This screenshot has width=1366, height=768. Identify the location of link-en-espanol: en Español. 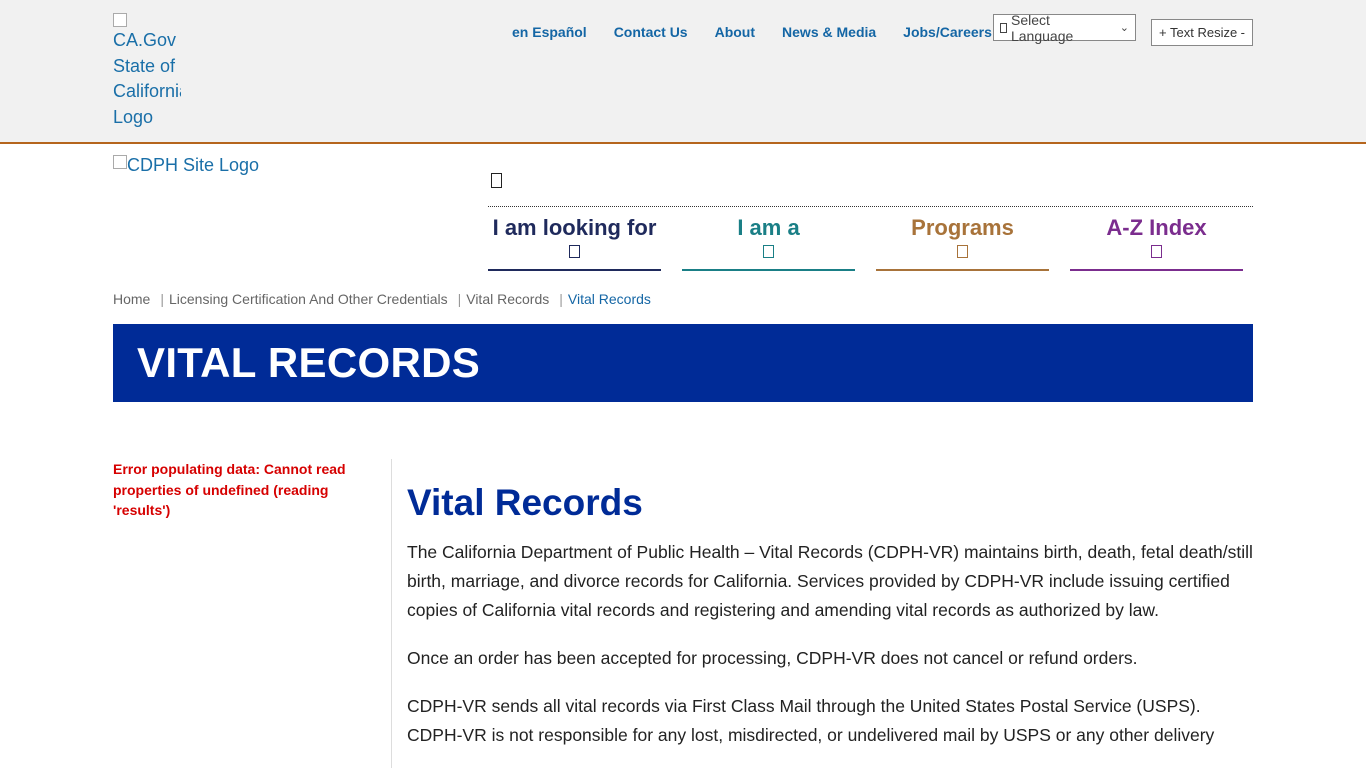
(549, 32).